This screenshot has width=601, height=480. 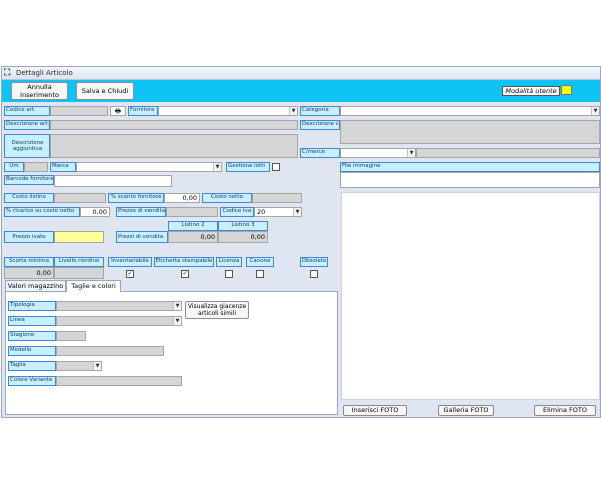 I want to click on licenza-label: Licenza, so click(x=229, y=262).